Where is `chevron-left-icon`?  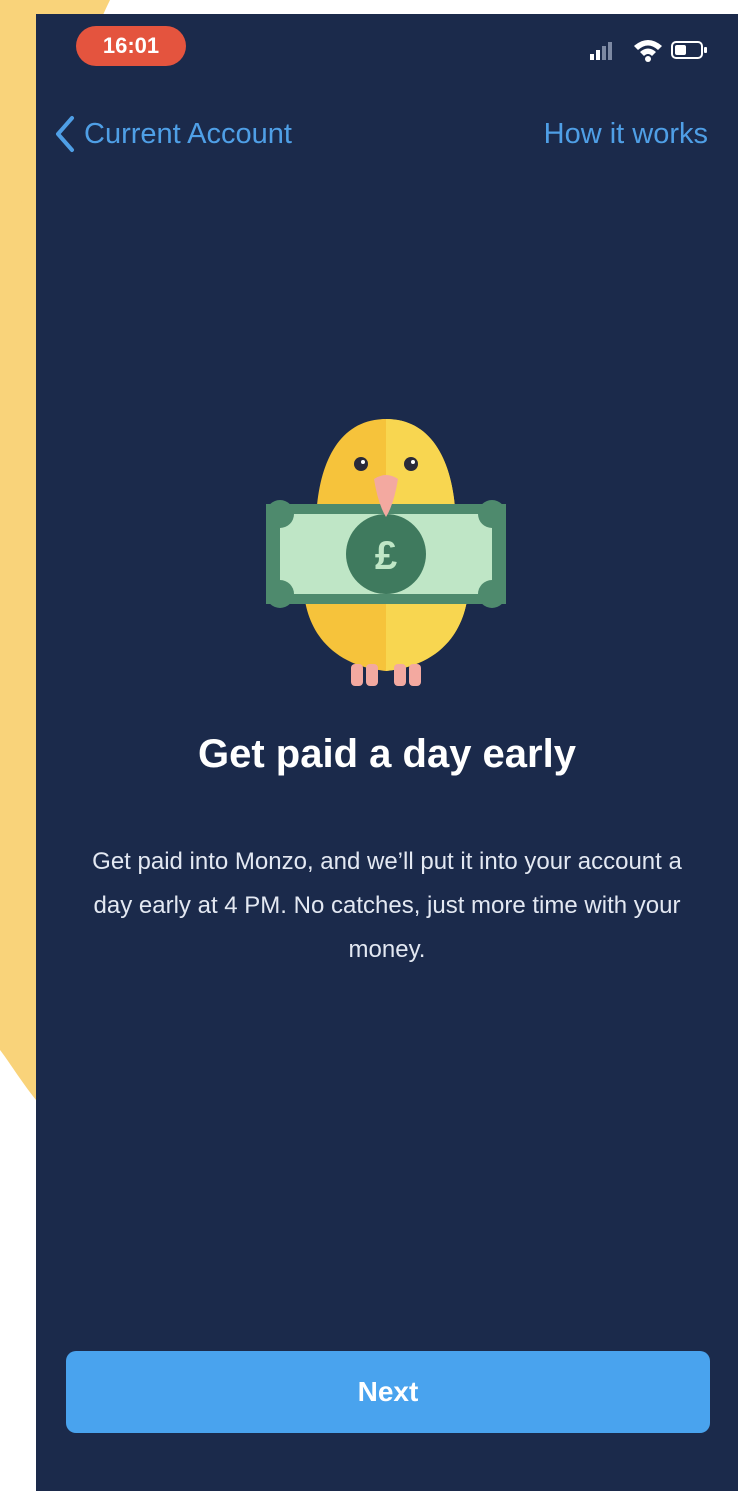
chevron-left-icon is located at coordinates (65, 134).